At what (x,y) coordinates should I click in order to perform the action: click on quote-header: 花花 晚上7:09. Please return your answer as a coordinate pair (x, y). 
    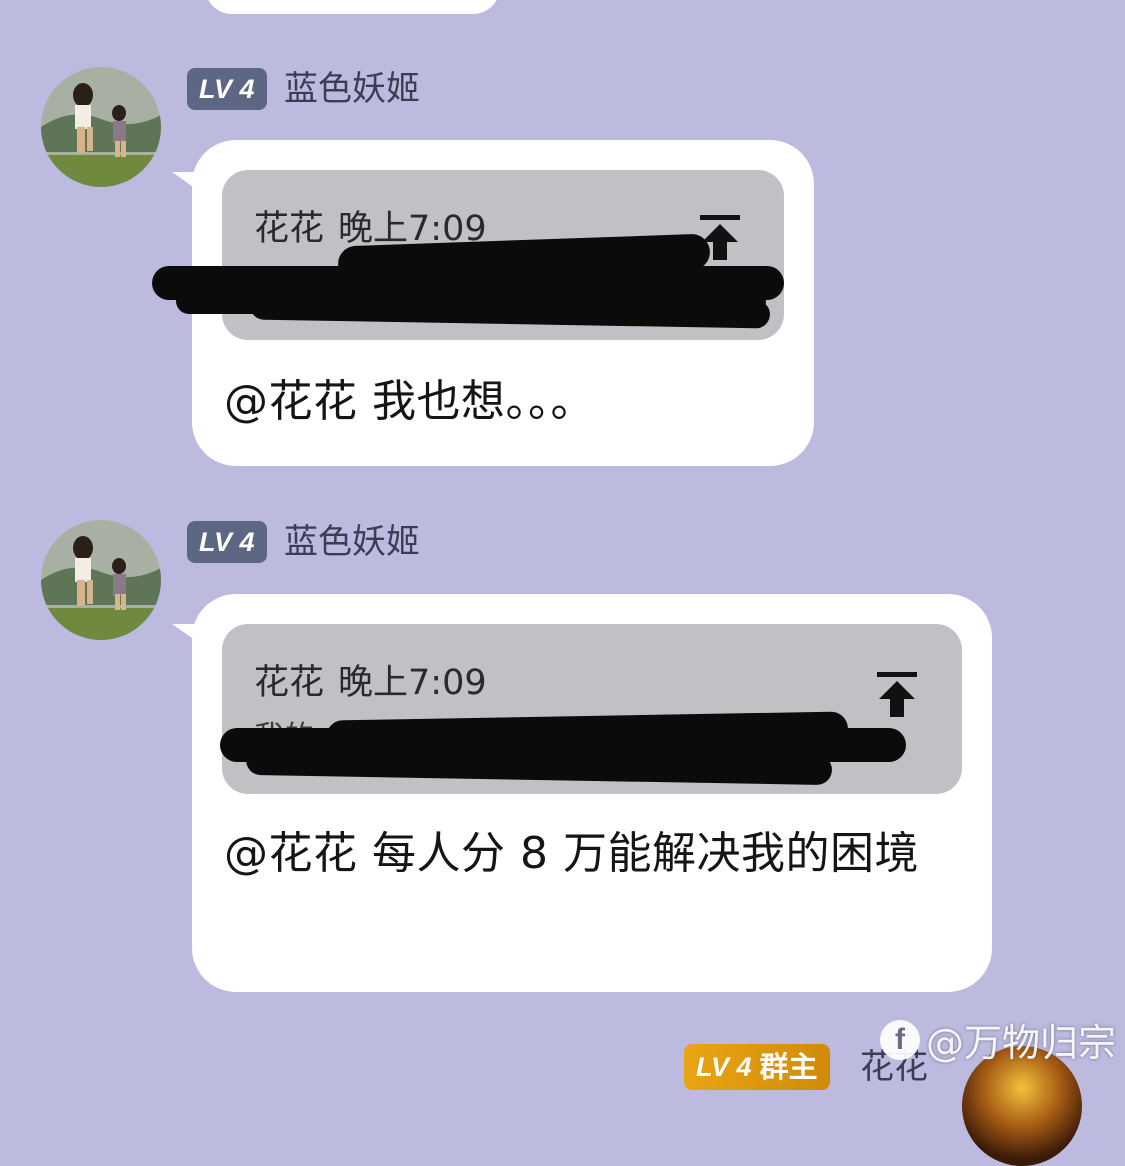
    Looking at the image, I should click on (370, 679).